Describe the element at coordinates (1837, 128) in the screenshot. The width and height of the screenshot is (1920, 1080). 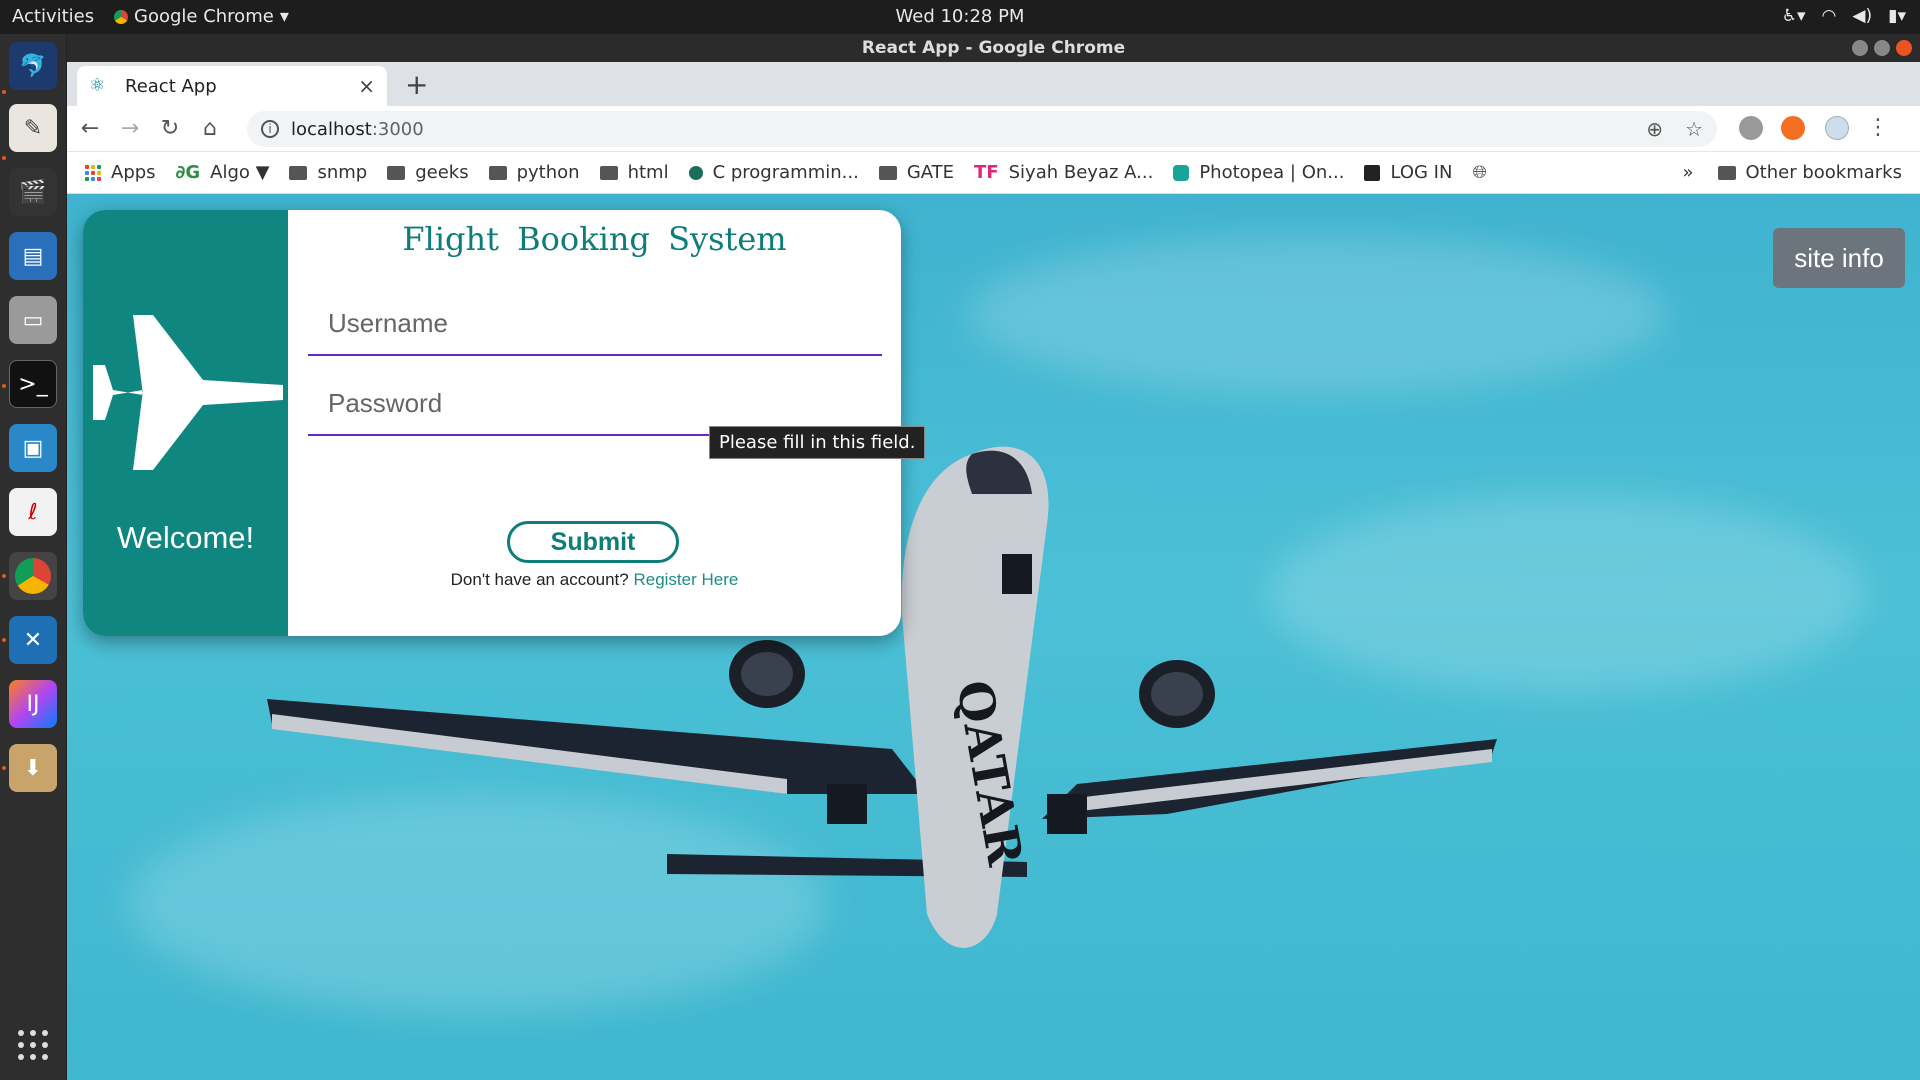
I see `profile-avatar` at that location.